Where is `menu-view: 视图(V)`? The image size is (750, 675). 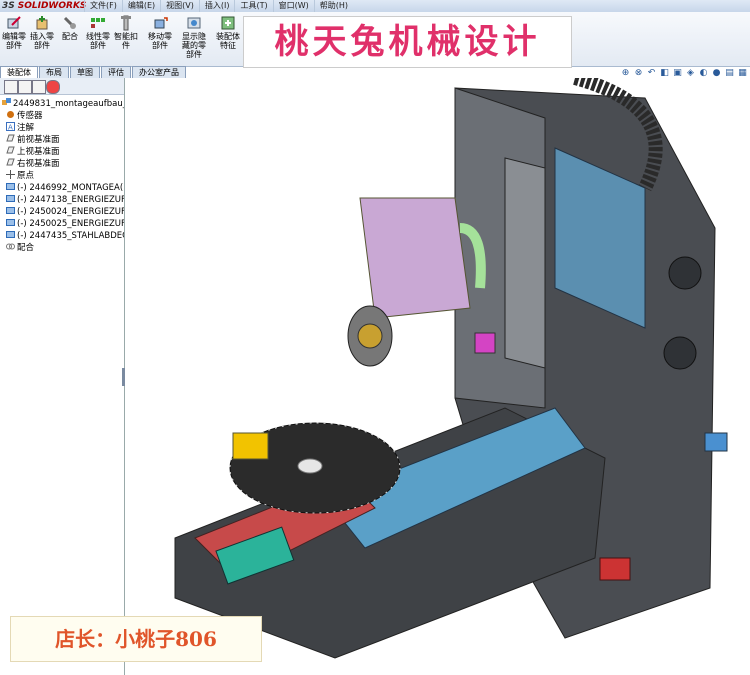
menu-view: 视图(V) is located at coordinates (179, 6).